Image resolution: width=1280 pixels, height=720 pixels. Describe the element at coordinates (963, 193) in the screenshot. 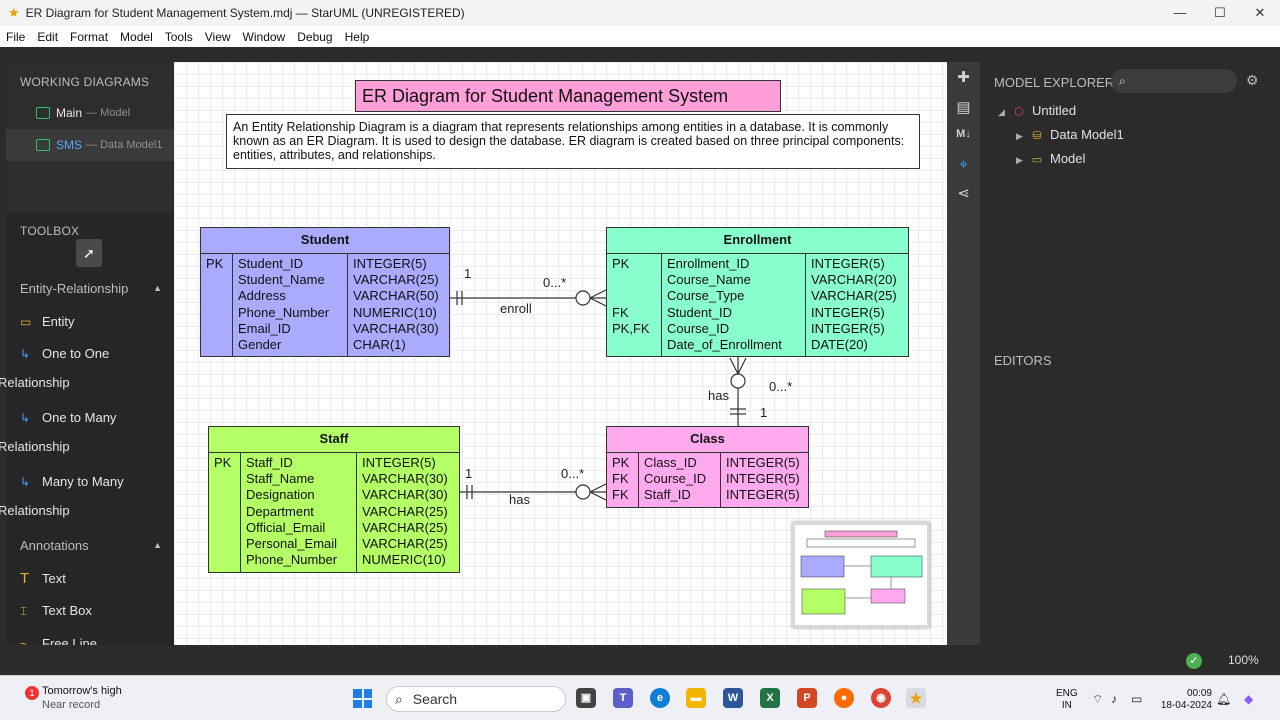

I see `share-icon: ⋖` at that location.